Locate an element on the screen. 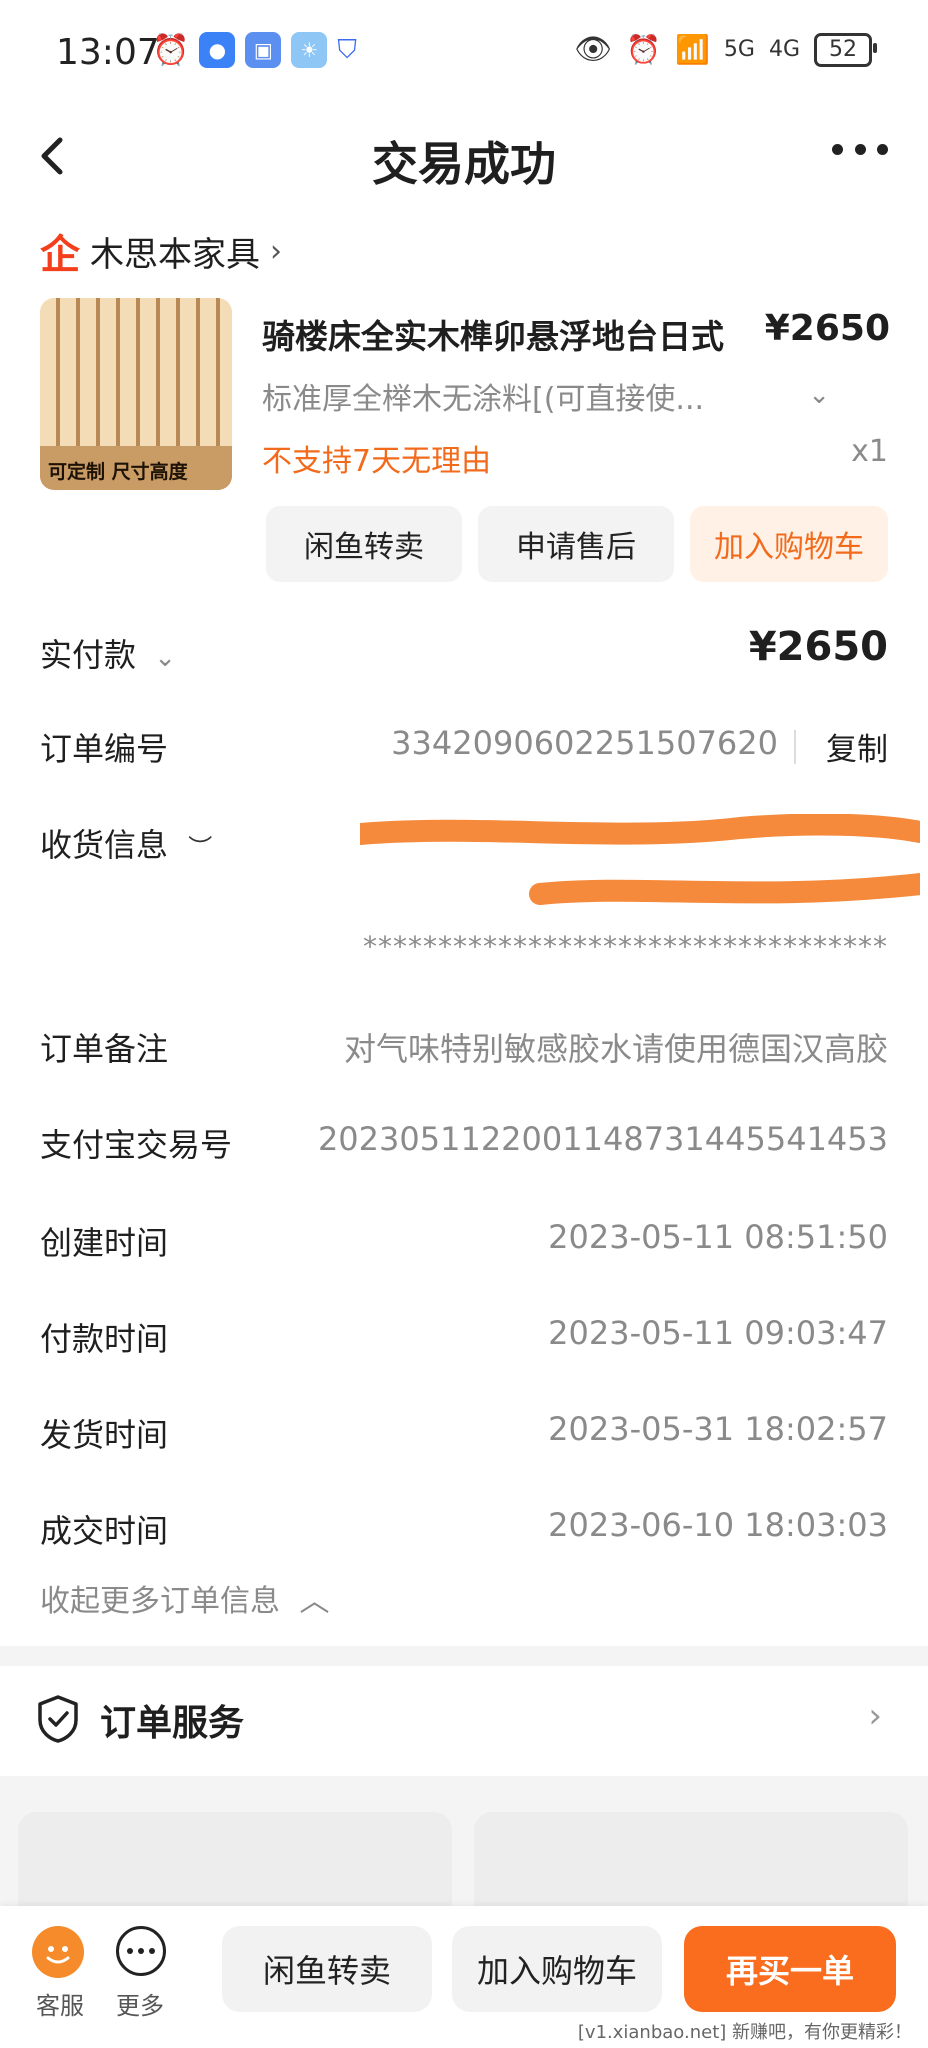  status-time: 13:07 is located at coordinates (108, 52).